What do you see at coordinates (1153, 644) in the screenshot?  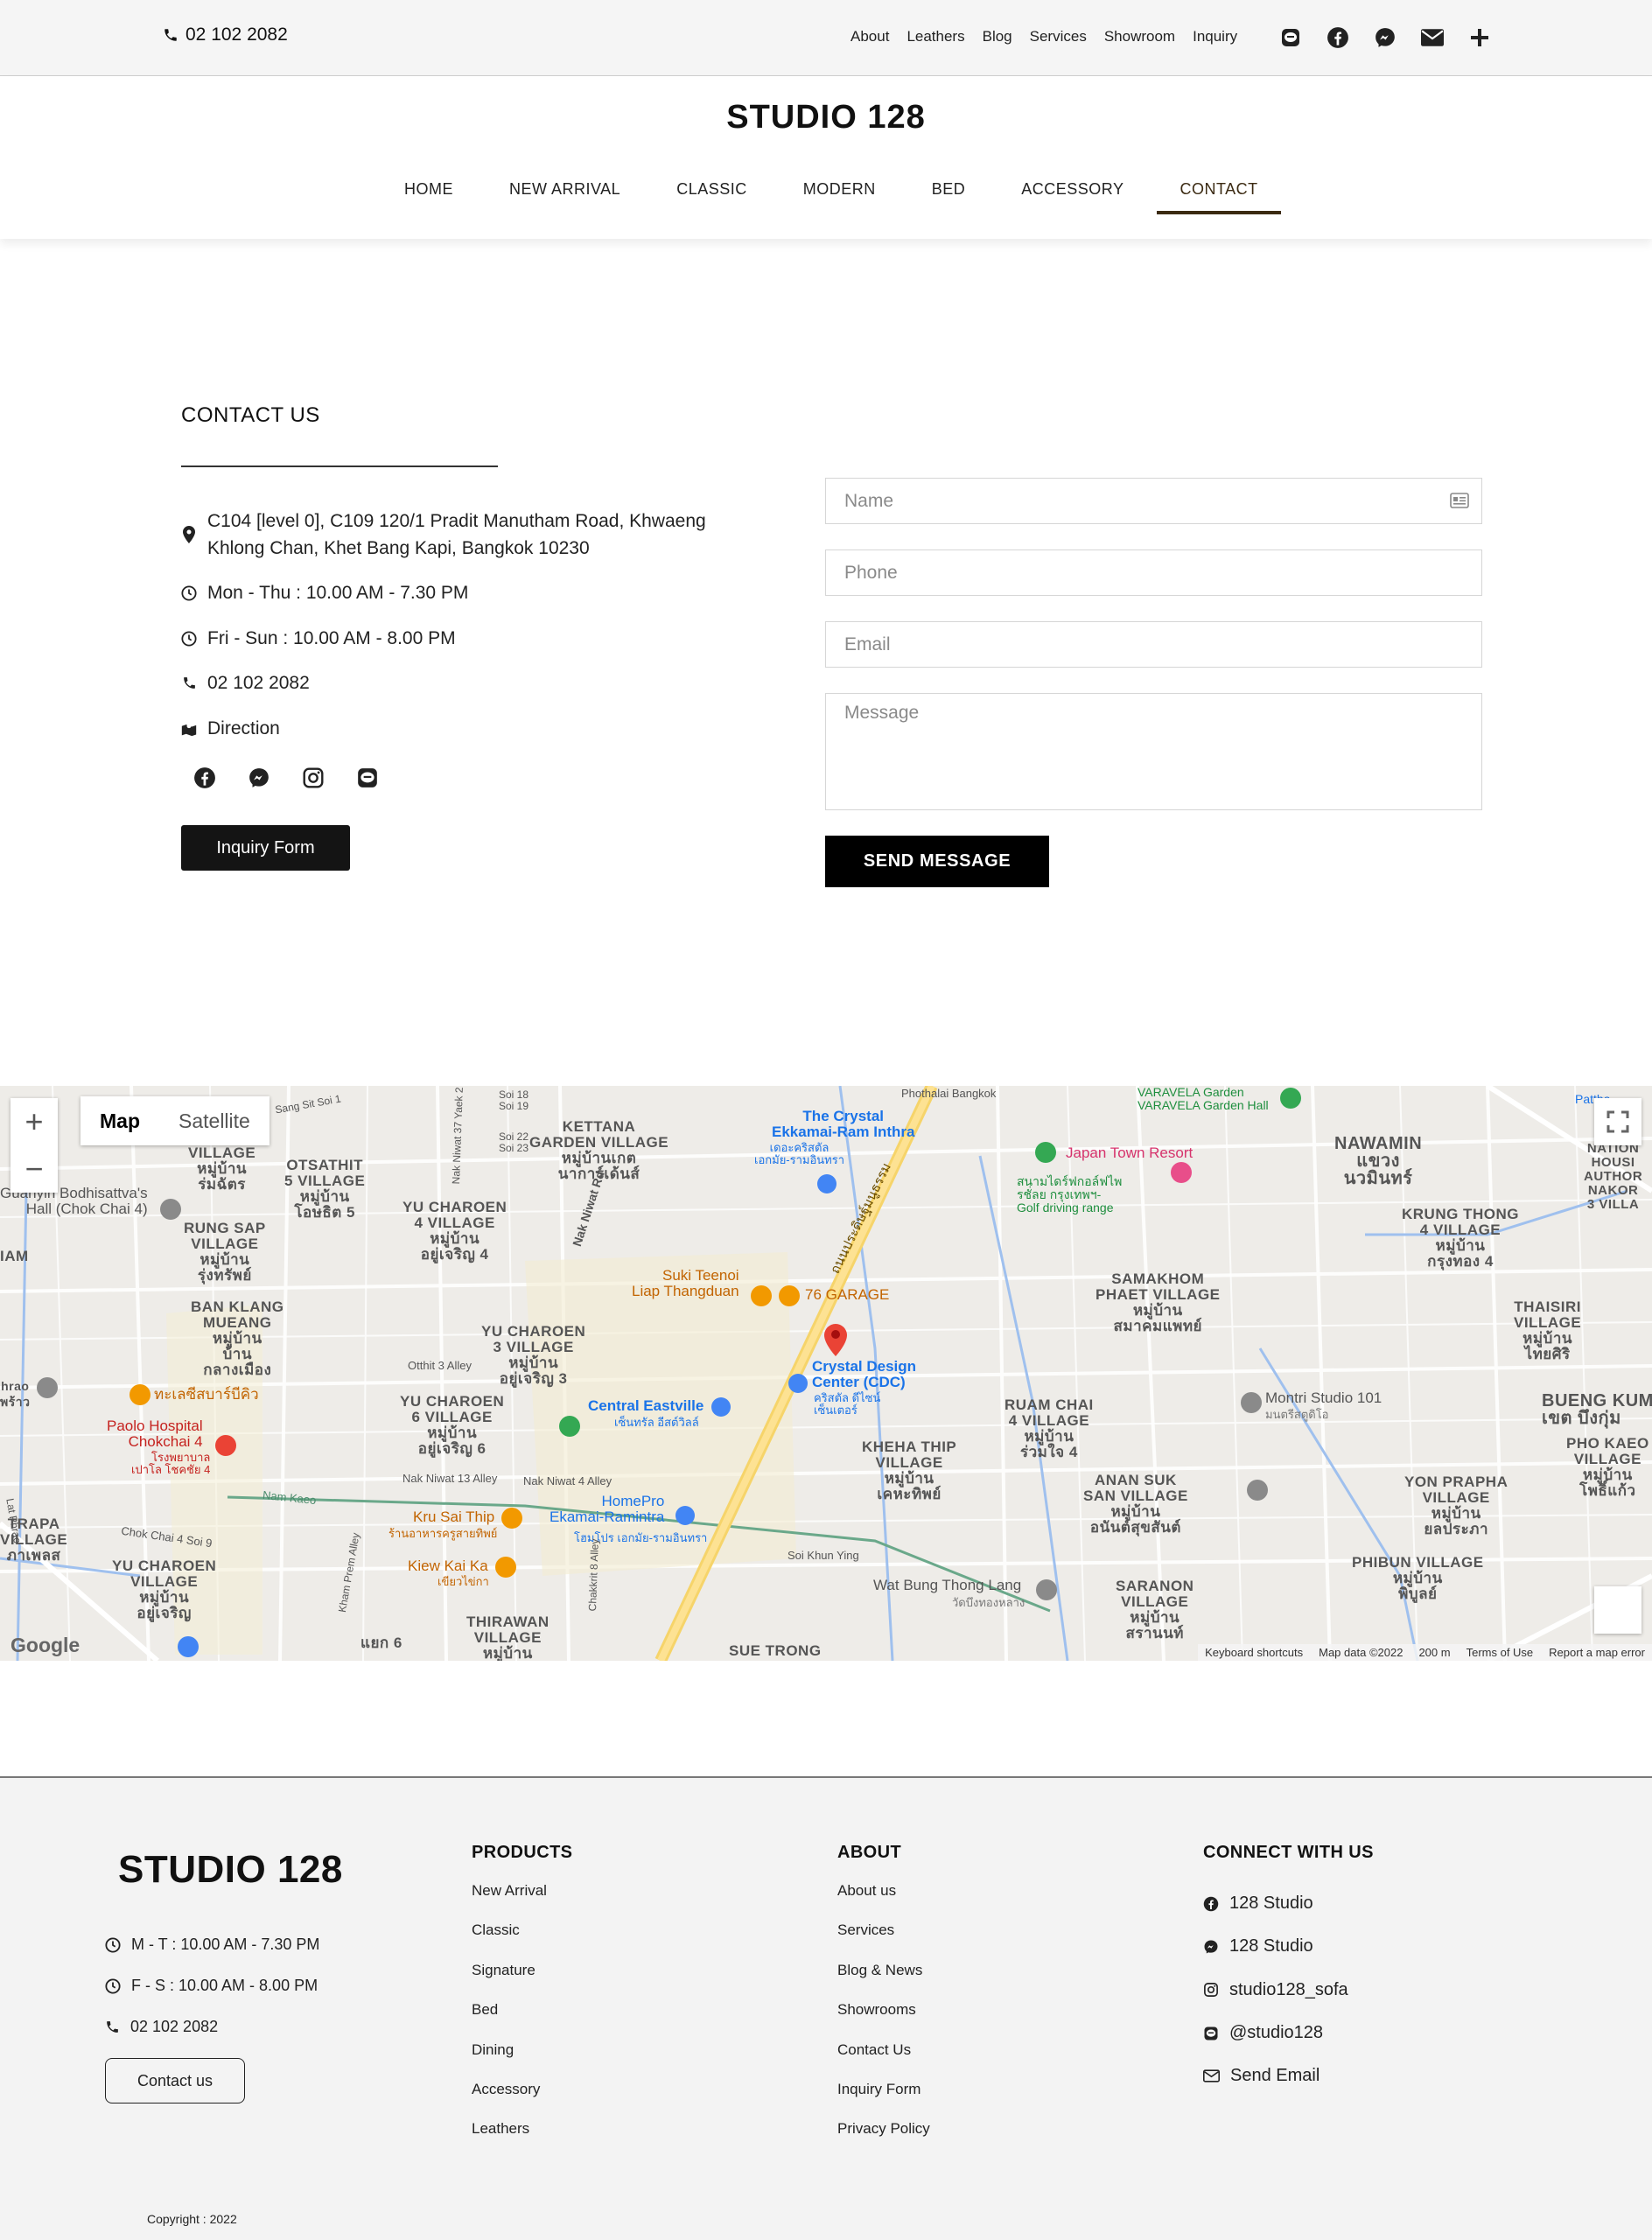 I see `email-field: Email` at bounding box center [1153, 644].